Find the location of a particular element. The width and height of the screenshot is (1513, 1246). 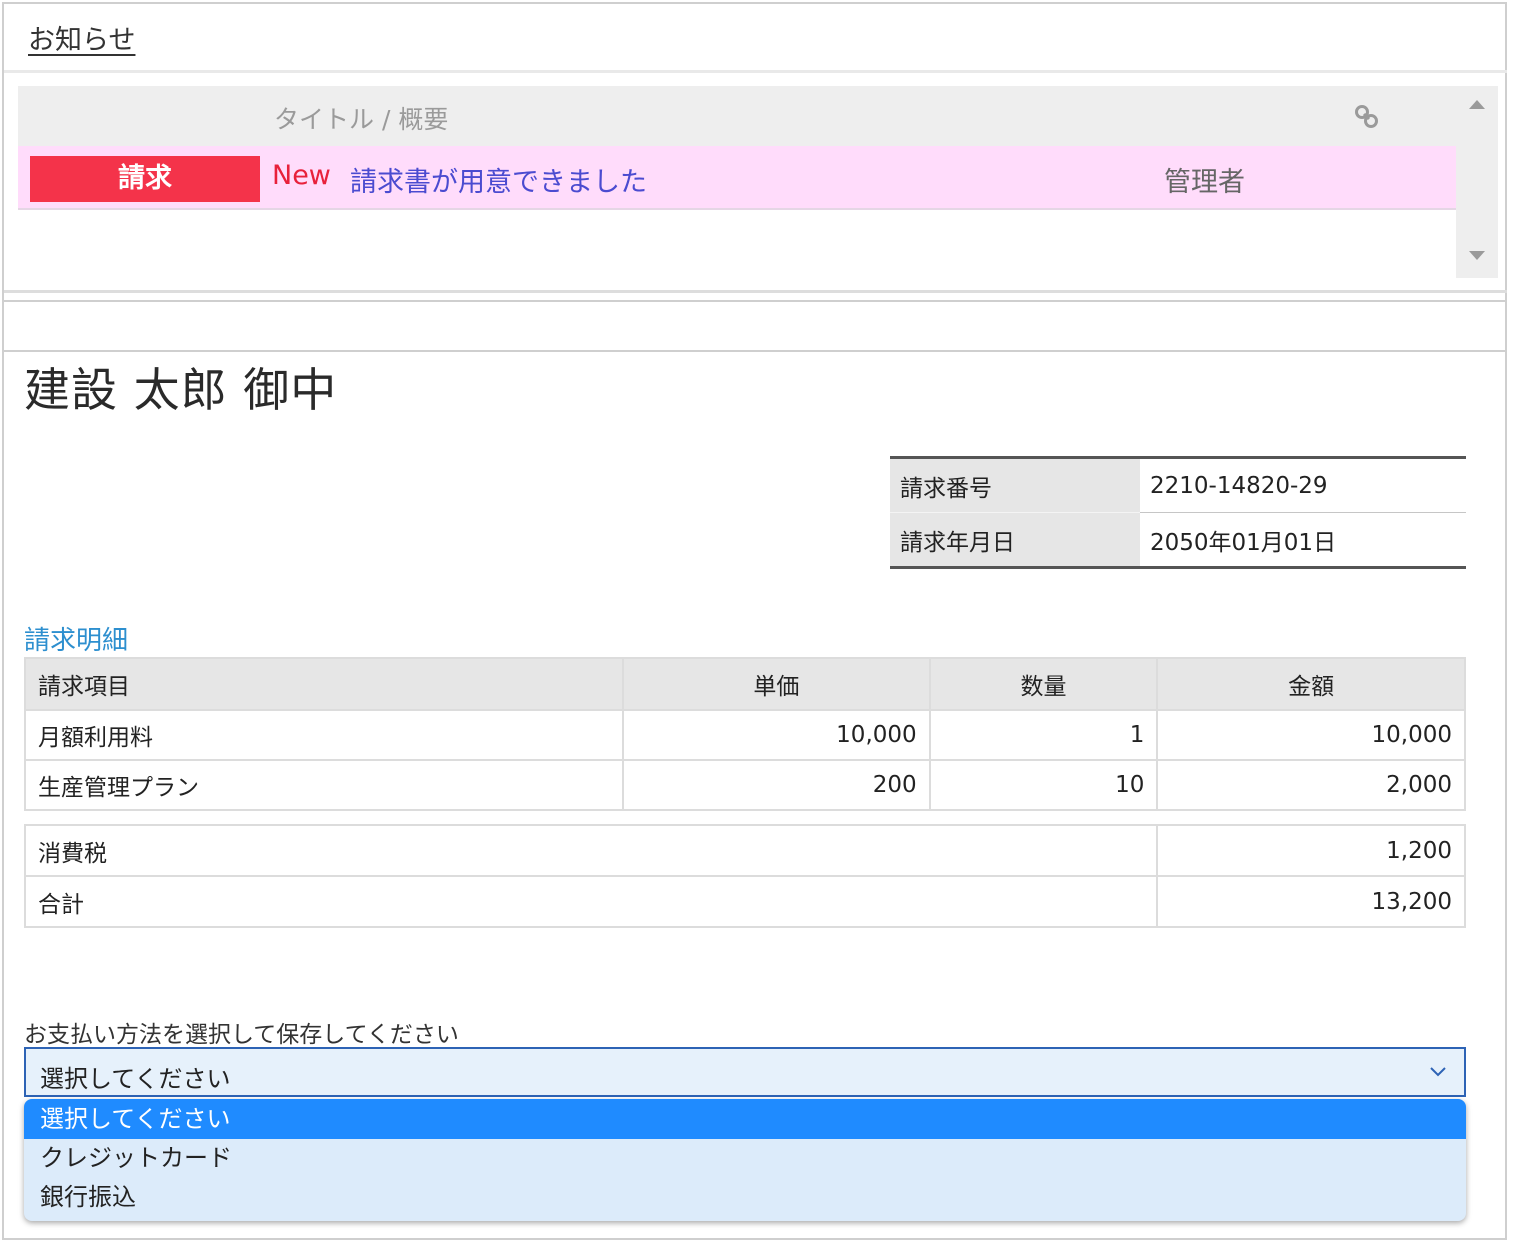

cell-item: 生産管理プラン is located at coordinates (324, 785).